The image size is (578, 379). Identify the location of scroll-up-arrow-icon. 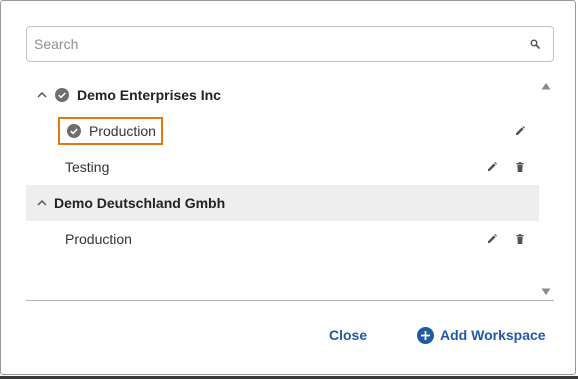
(546, 86).